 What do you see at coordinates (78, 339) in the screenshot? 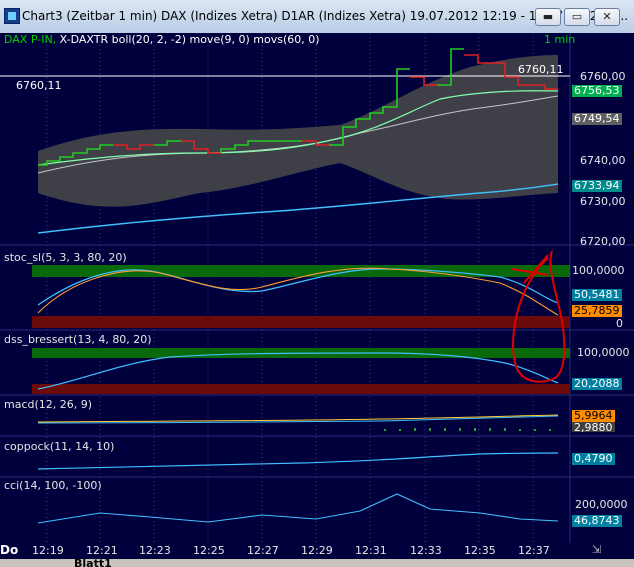
I see `dss-pane-title: dss_bressert(13, 4, 80, 20)` at bounding box center [78, 339].